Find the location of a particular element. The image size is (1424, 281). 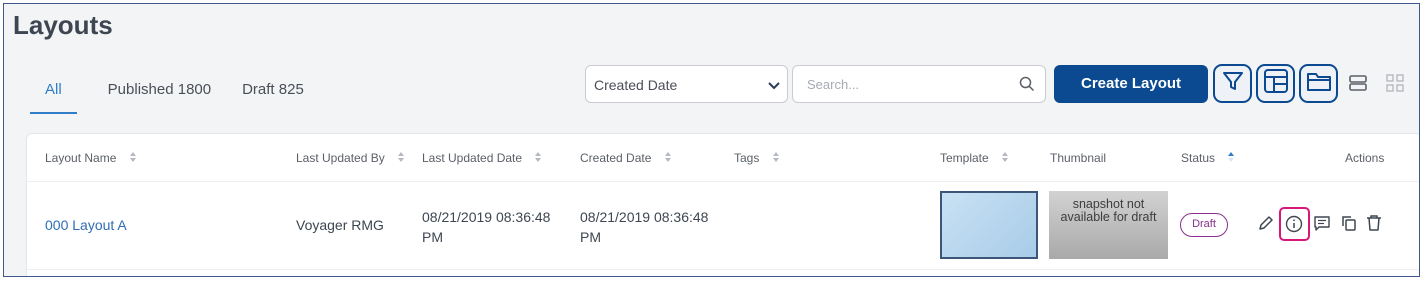

search-input is located at coordinates (907, 84).